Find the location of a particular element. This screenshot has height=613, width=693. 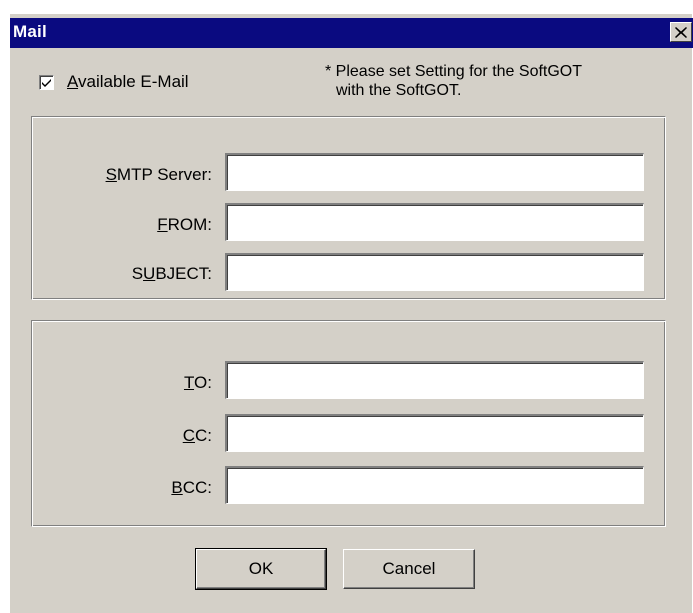

from-input is located at coordinates (434, 222).